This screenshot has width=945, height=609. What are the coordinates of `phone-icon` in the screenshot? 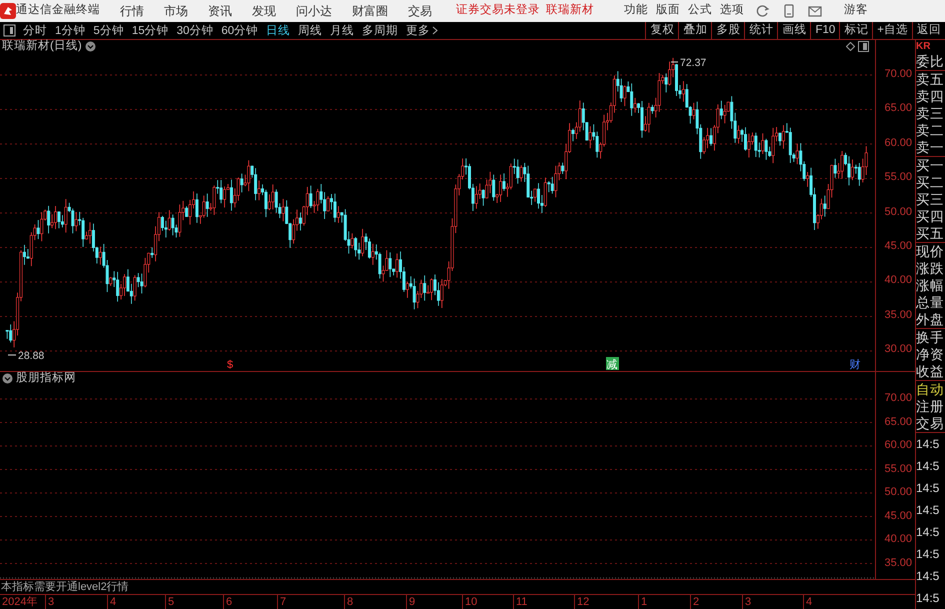 It's located at (789, 11).